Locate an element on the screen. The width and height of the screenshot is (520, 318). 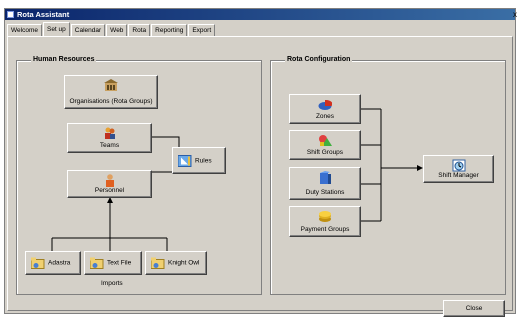
tab-rota: Rota is located at coordinates (139, 30).